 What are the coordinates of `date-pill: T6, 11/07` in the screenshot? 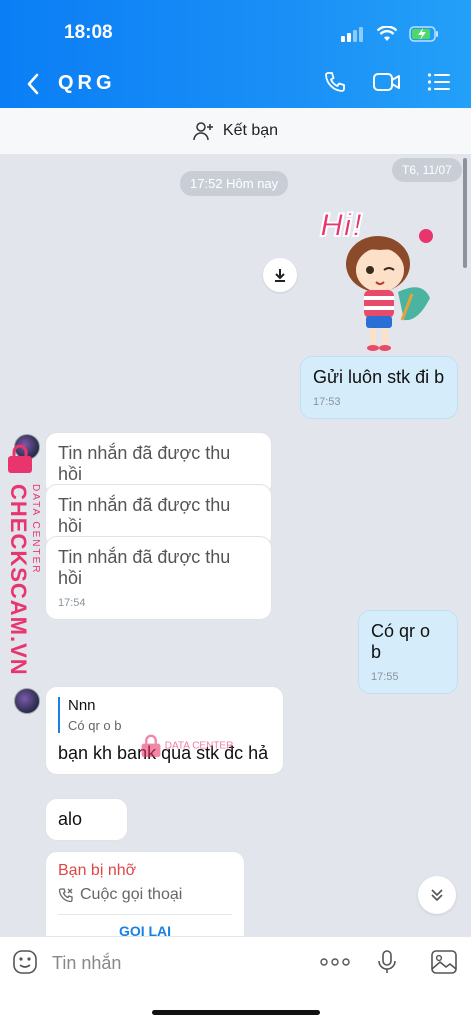 It's located at (427, 170).